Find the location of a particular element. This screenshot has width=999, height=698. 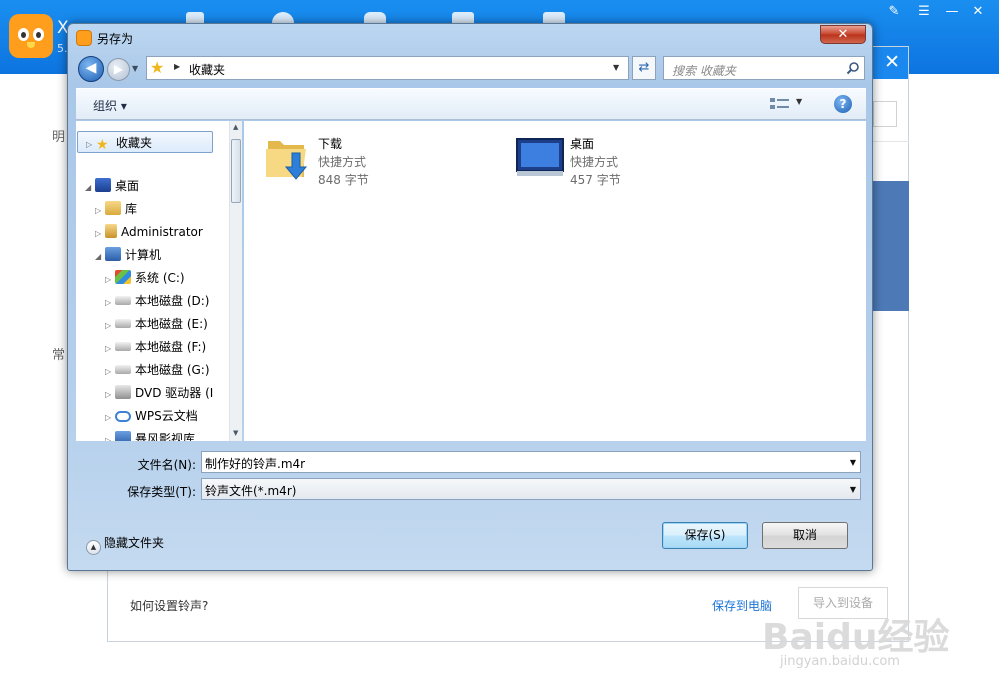

tree-item-drive-f: ▷ 本地磁盘 (F:) is located at coordinates (155, 347).